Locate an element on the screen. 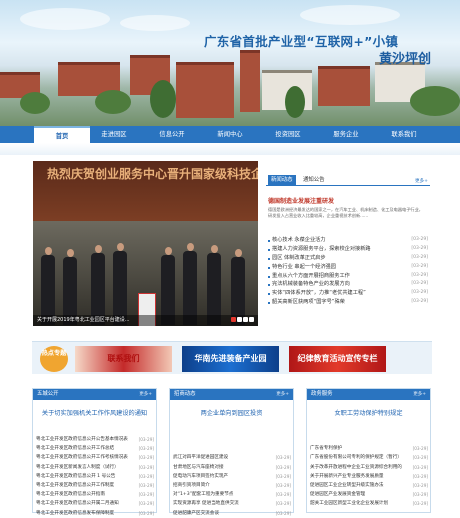  item-title: 粤北工业开发区新闻发言人制度（试行） is located at coordinates (77, 467).